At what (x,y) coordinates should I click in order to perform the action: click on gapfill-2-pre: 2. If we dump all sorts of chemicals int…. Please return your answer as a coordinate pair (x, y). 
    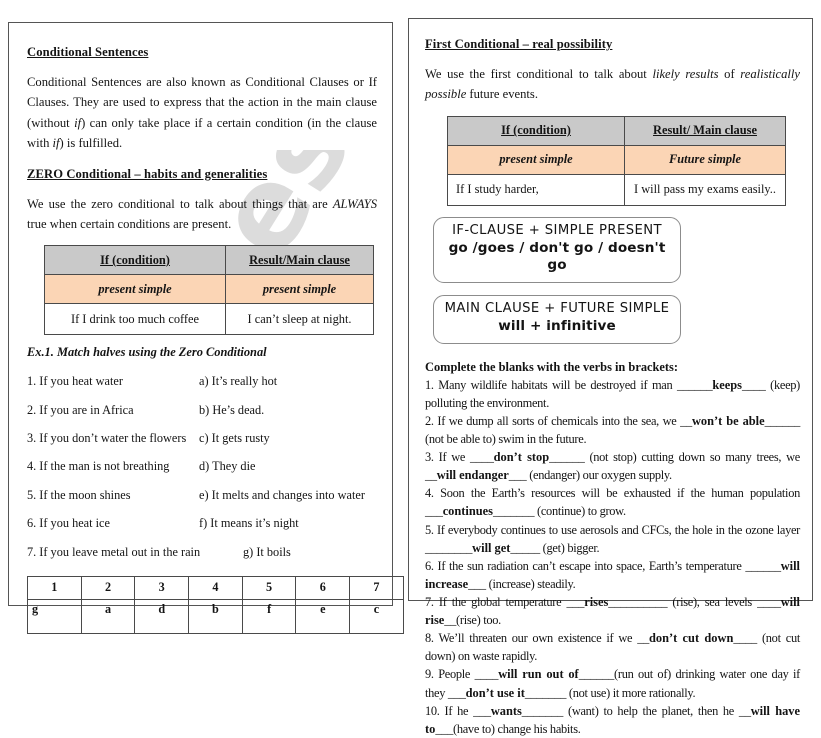
    Looking at the image, I should click on (558, 420).